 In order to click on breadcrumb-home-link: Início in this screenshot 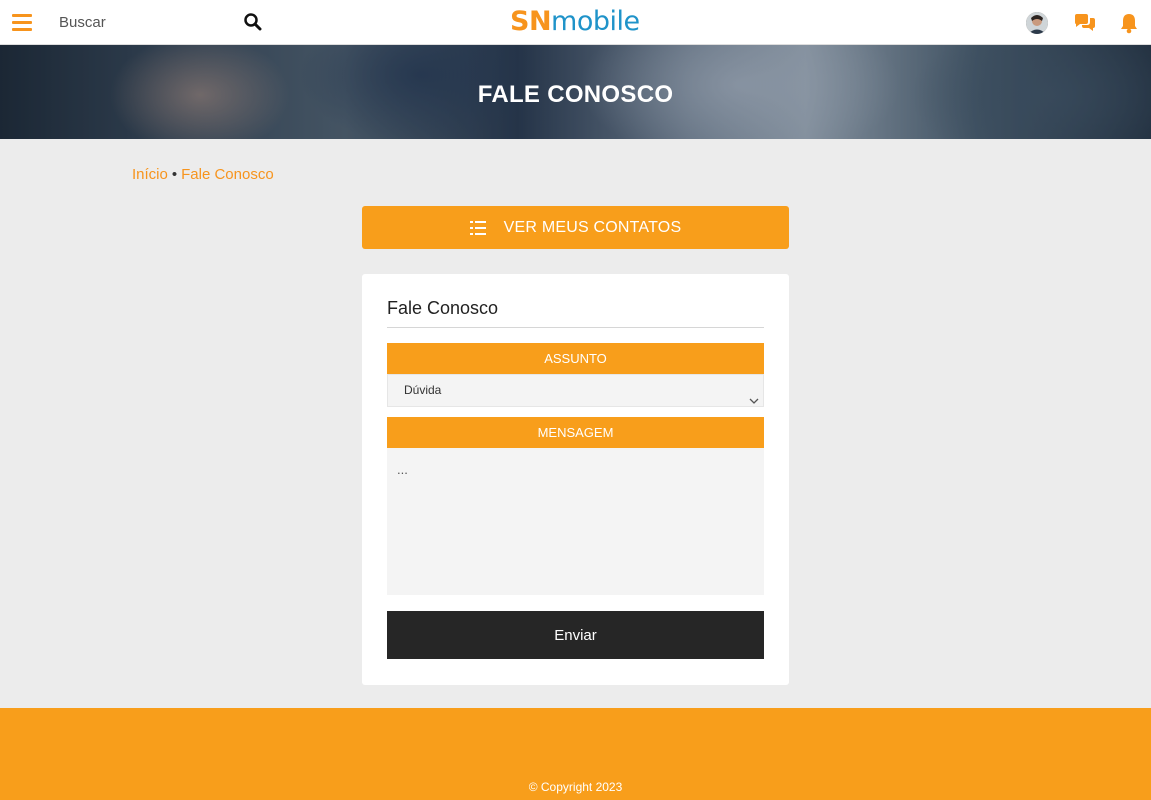, I will do `click(150, 174)`.